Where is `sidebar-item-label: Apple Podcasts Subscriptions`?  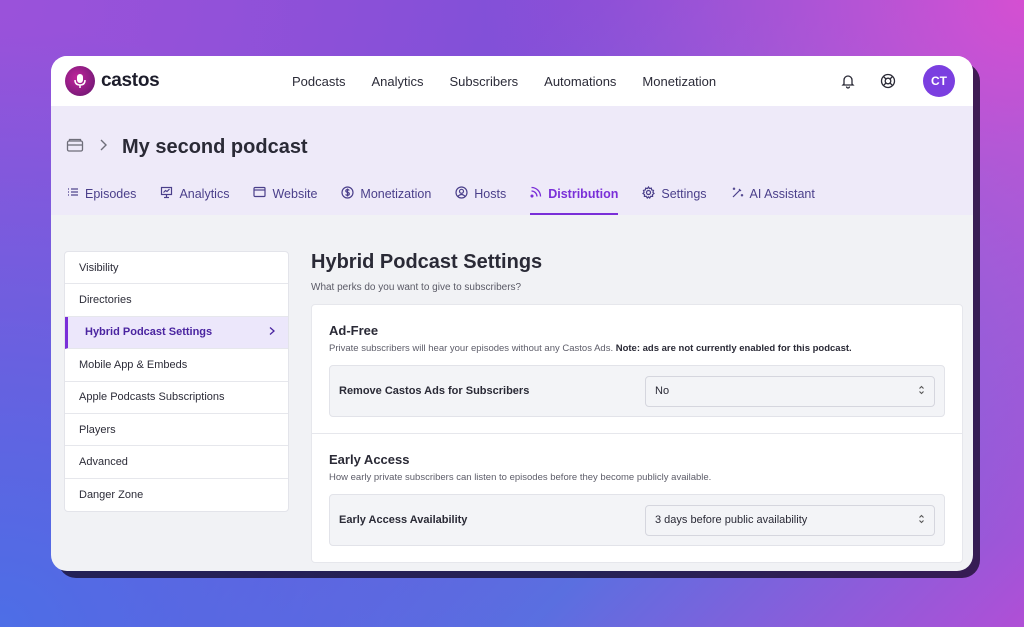
sidebar-item-label: Apple Podcasts Subscriptions is located at coordinates (152, 397).